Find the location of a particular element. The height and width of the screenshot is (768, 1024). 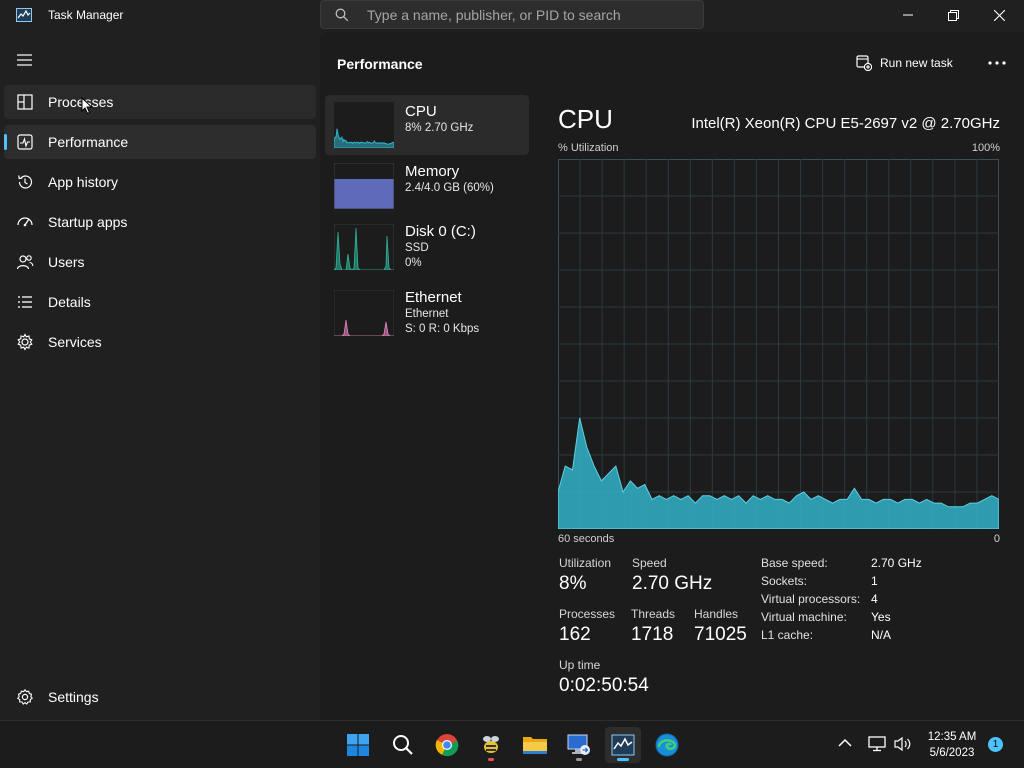

window-title: Task Manager is located at coordinates (86, 15).